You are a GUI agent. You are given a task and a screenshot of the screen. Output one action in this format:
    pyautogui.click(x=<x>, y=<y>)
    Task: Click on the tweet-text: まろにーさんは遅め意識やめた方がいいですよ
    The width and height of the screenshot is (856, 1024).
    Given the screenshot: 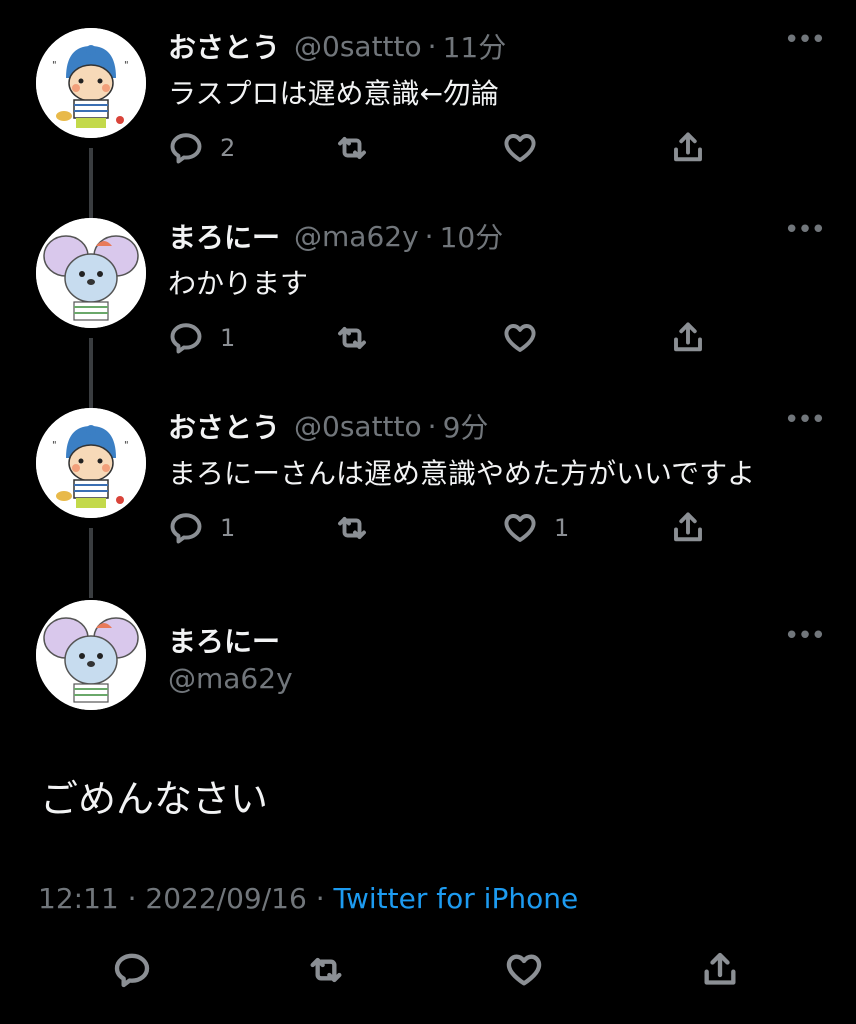 What is the action you would take?
    pyautogui.click(x=462, y=473)
    